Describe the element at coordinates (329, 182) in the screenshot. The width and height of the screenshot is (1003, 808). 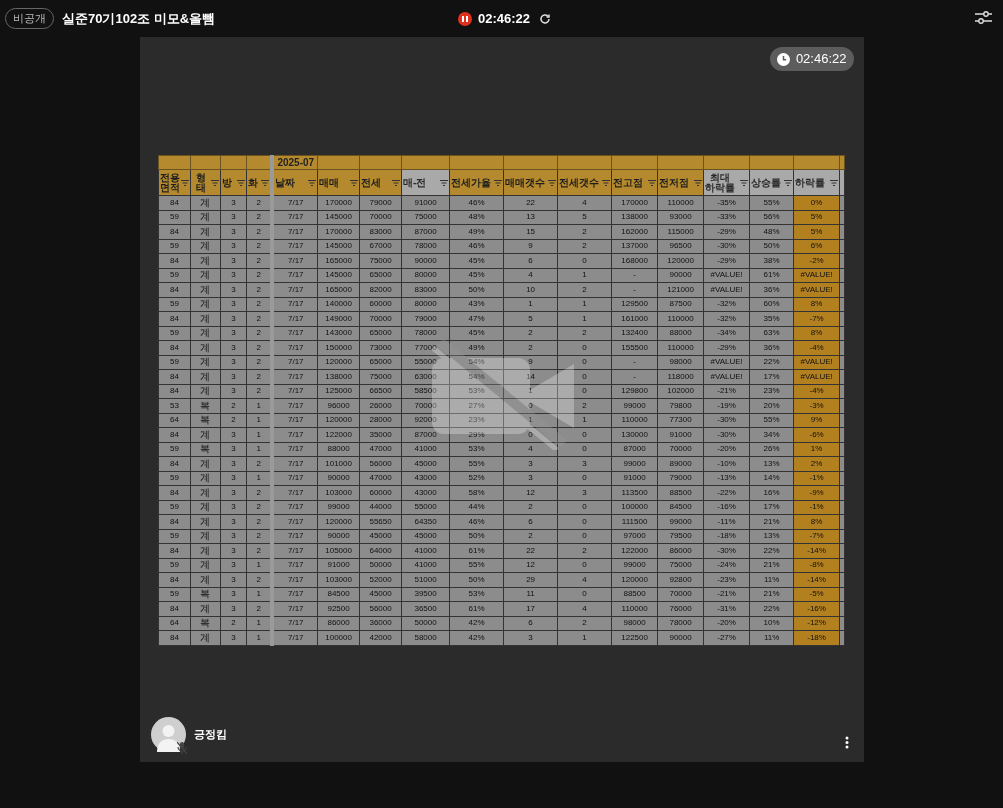
I see `column-header: 매매` at that location.